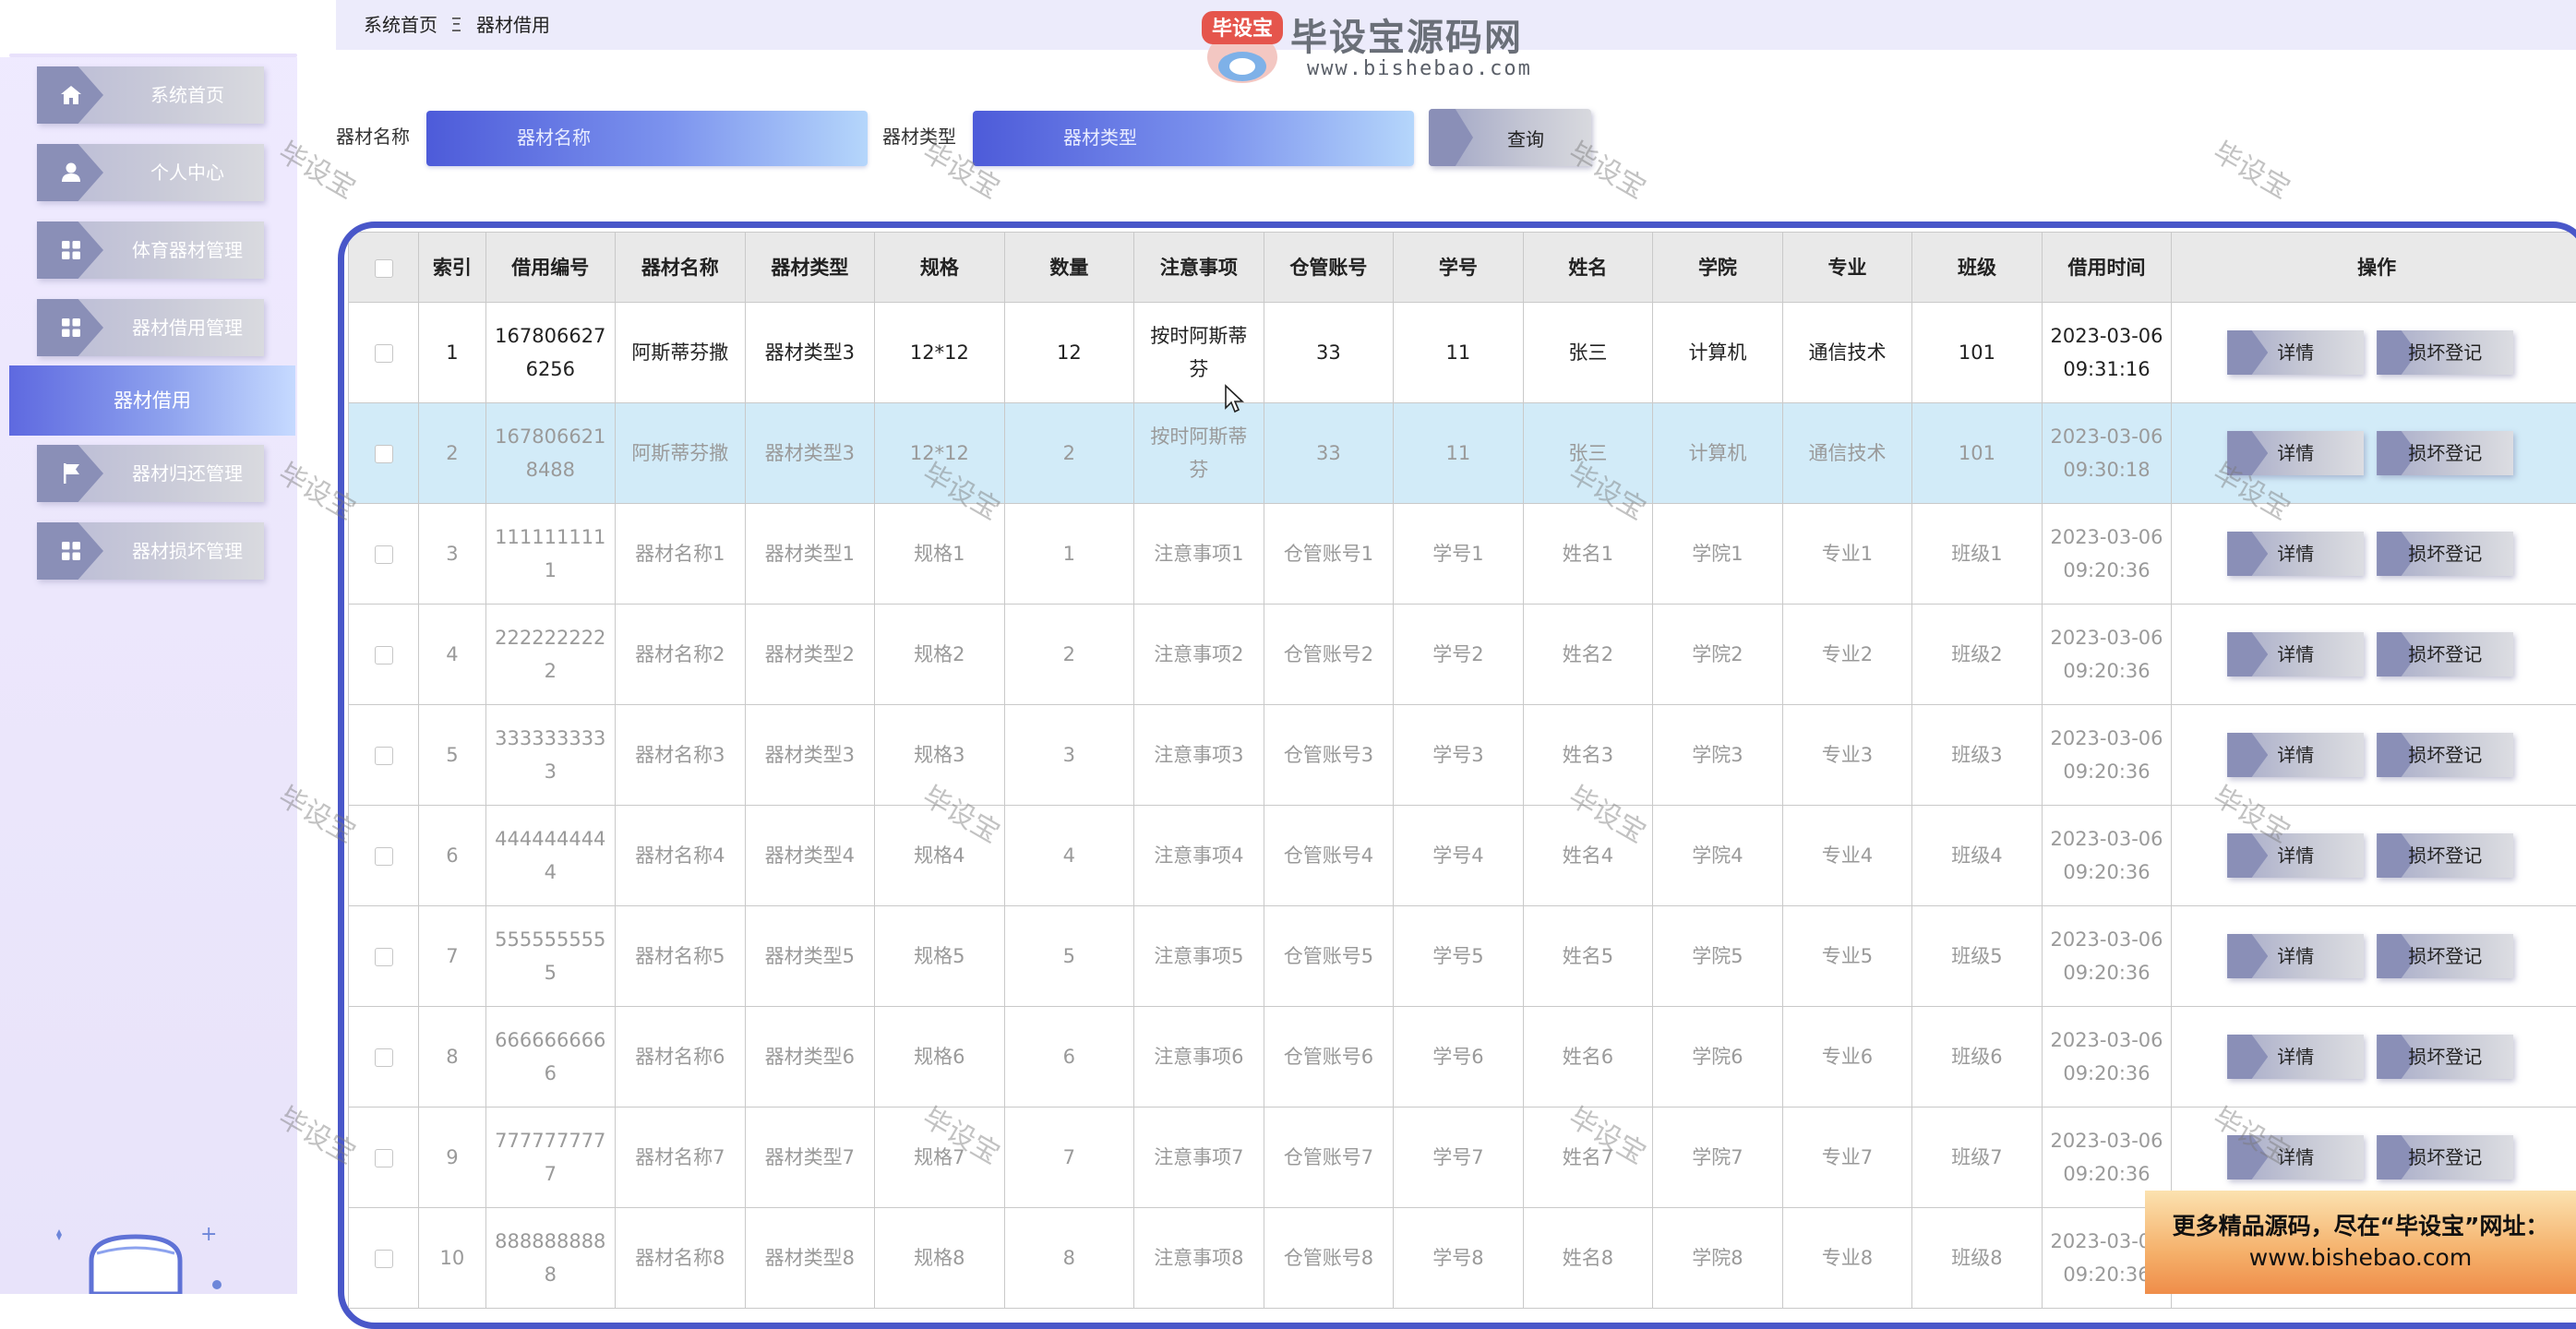 This screenshot has width=2576, height=1329. What do you see at coordinates (647, 139) in the screenshot?
I see `equipment-name-input` at bounding box center [647, 139].